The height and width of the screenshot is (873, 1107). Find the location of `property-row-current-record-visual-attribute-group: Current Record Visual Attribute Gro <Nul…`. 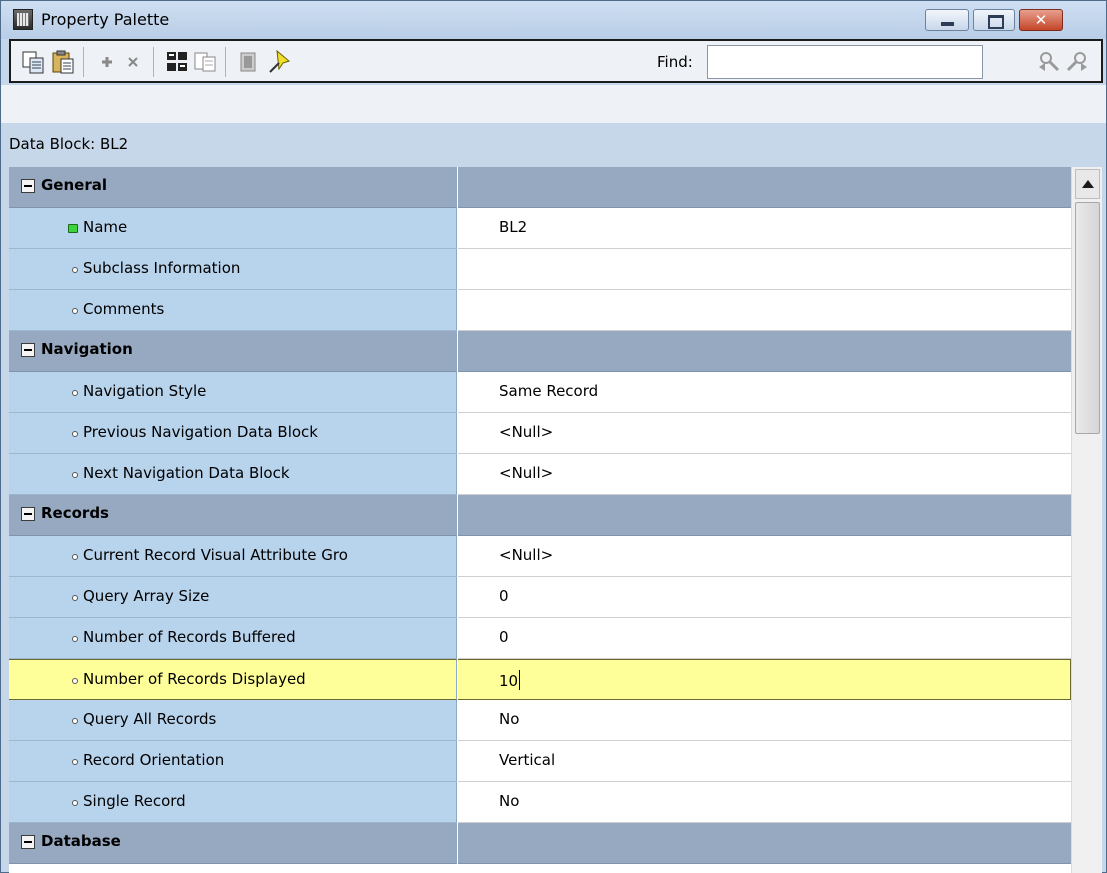

property-row-current-record-visual-attribute-group: Current Record Visual Attribute Gro <Nul… is located at coordinates (540, 556).